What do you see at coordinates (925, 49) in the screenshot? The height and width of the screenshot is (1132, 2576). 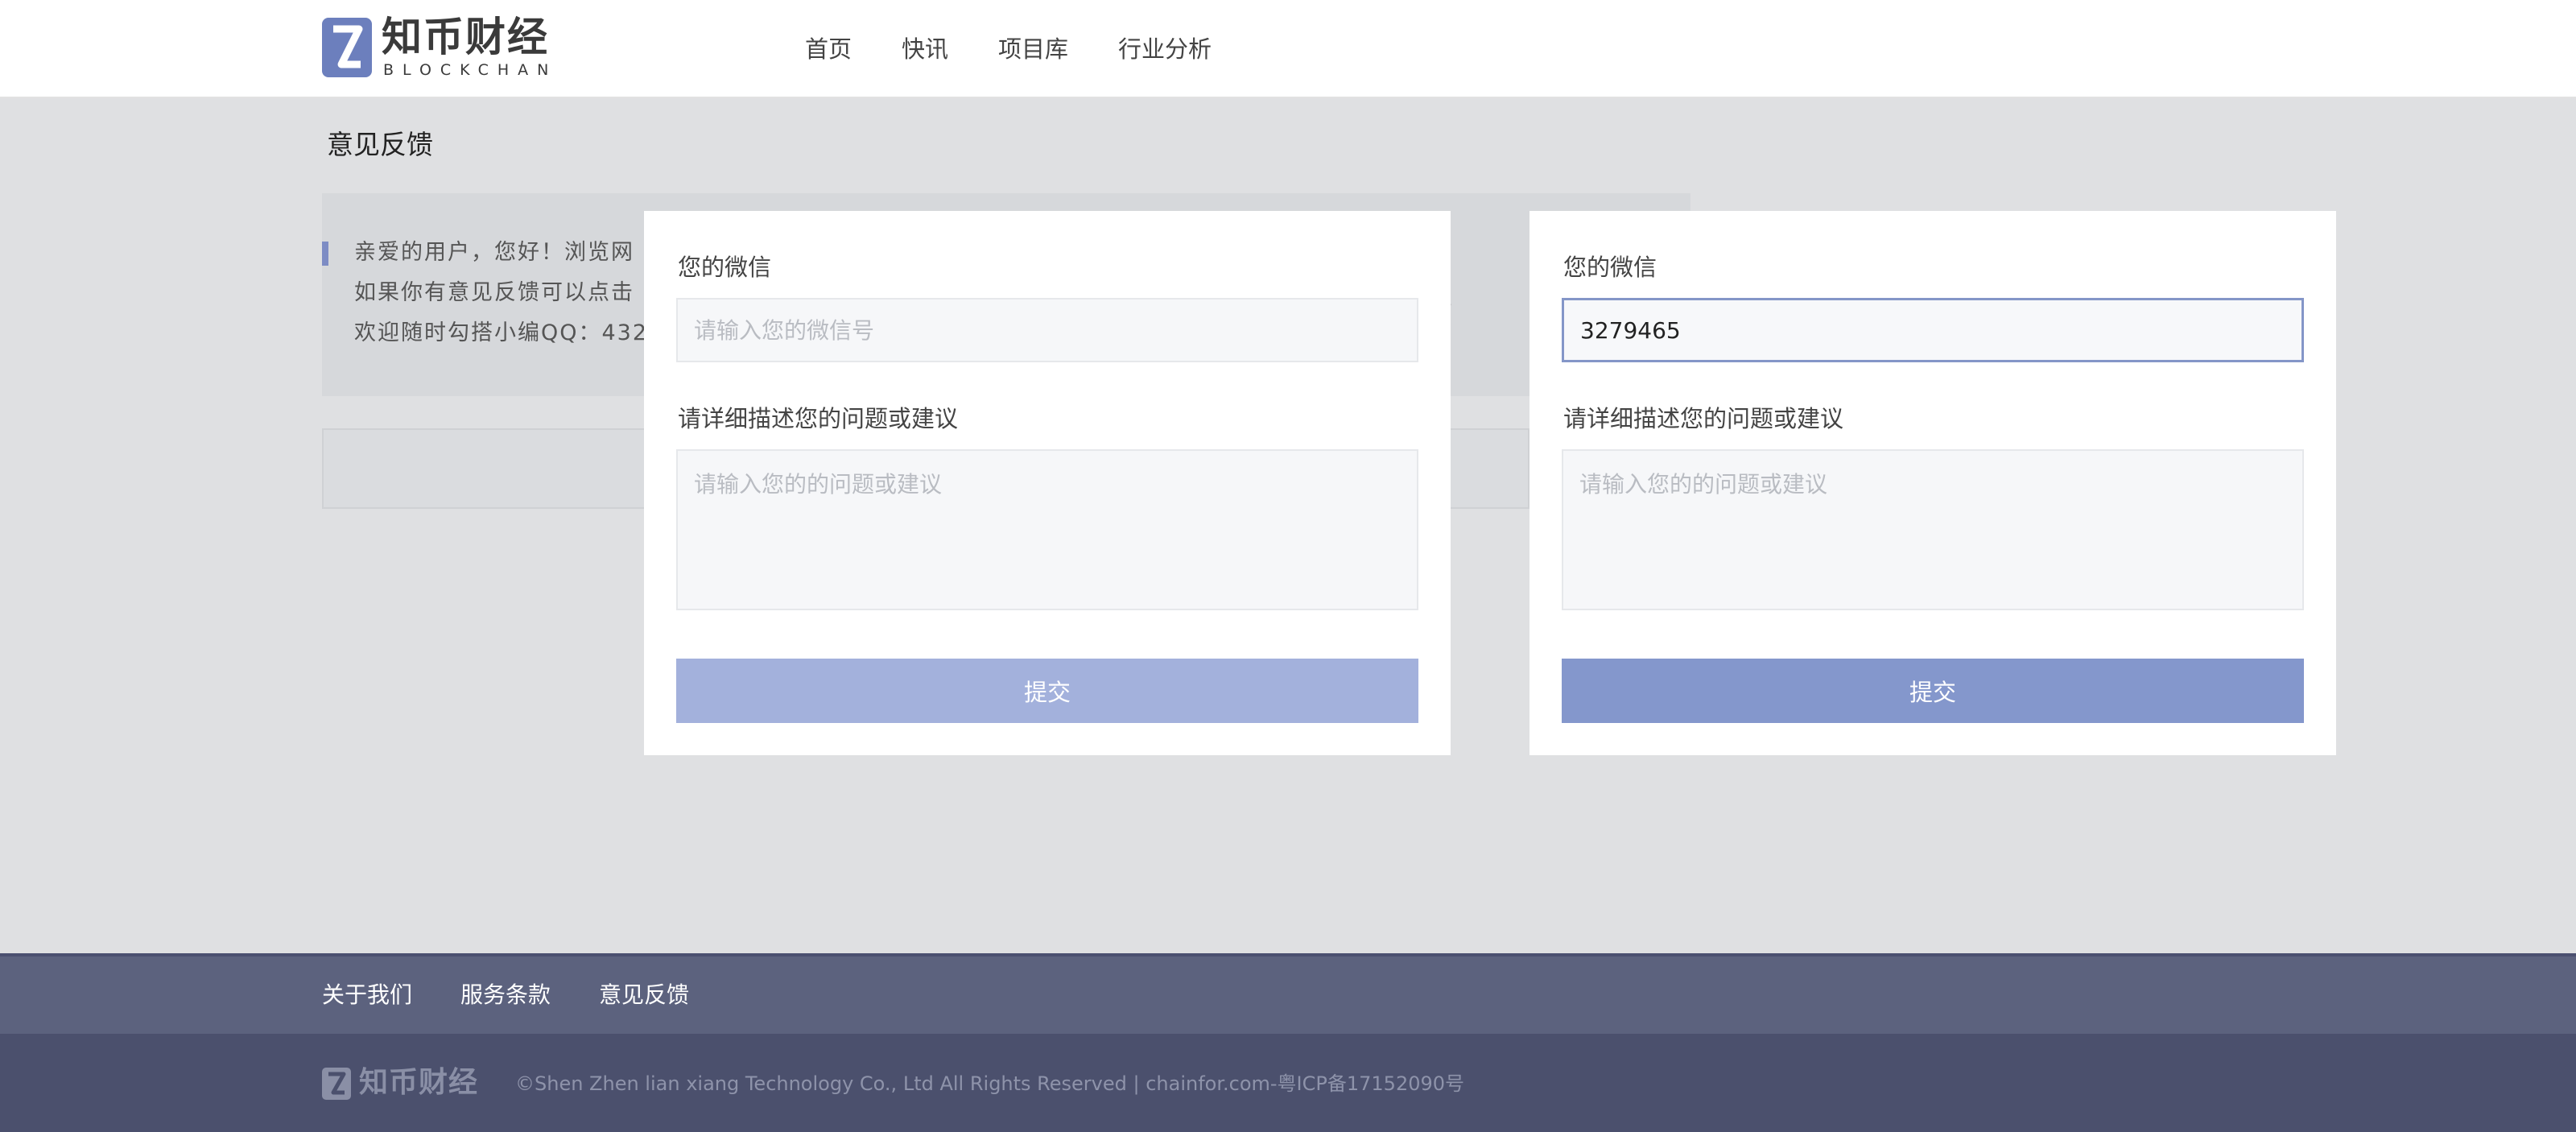 I see `nav-item-news-flash: 快讯` at bounding box center [925, 49].